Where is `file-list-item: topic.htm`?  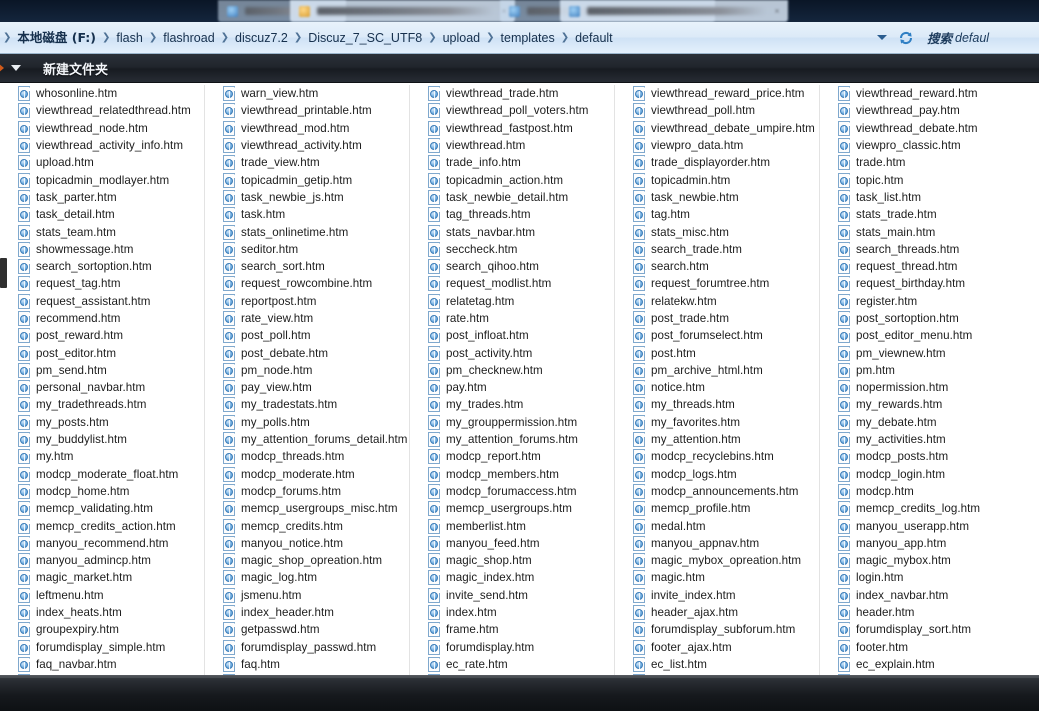 file-list-item: topic.htm is located at coordinates (931, 179).